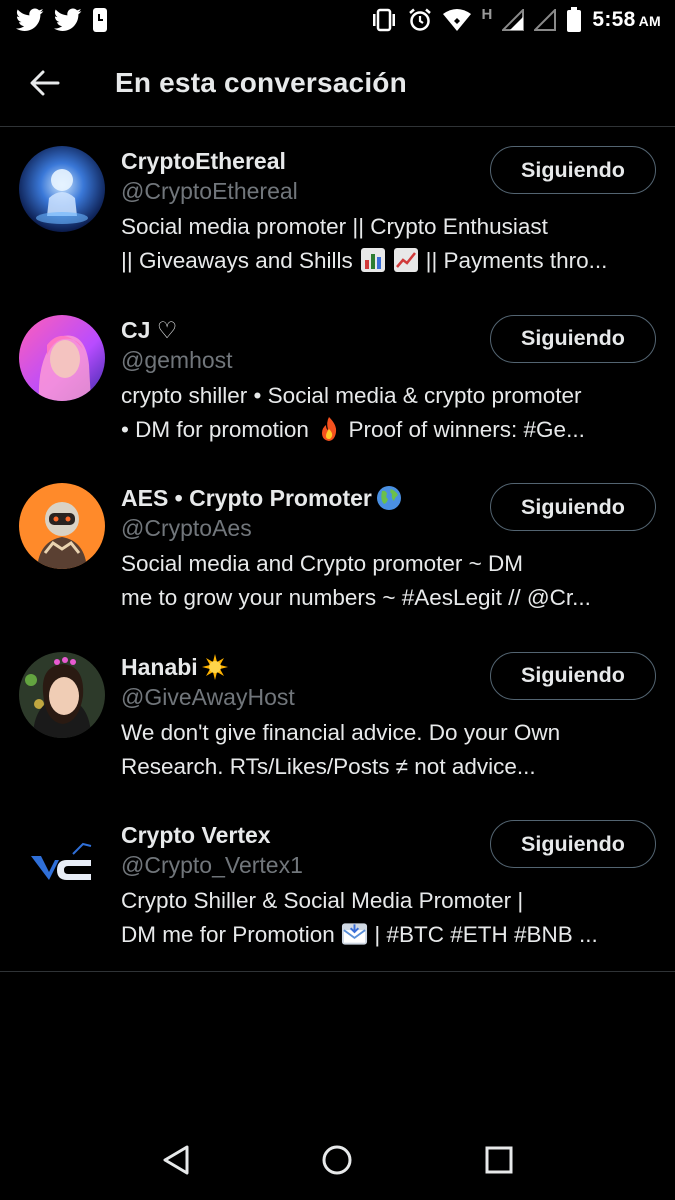 Image resolution: width=675 pixels, height=1200 pixels. I want to click on phone-clock-icon, so click(100, 20).